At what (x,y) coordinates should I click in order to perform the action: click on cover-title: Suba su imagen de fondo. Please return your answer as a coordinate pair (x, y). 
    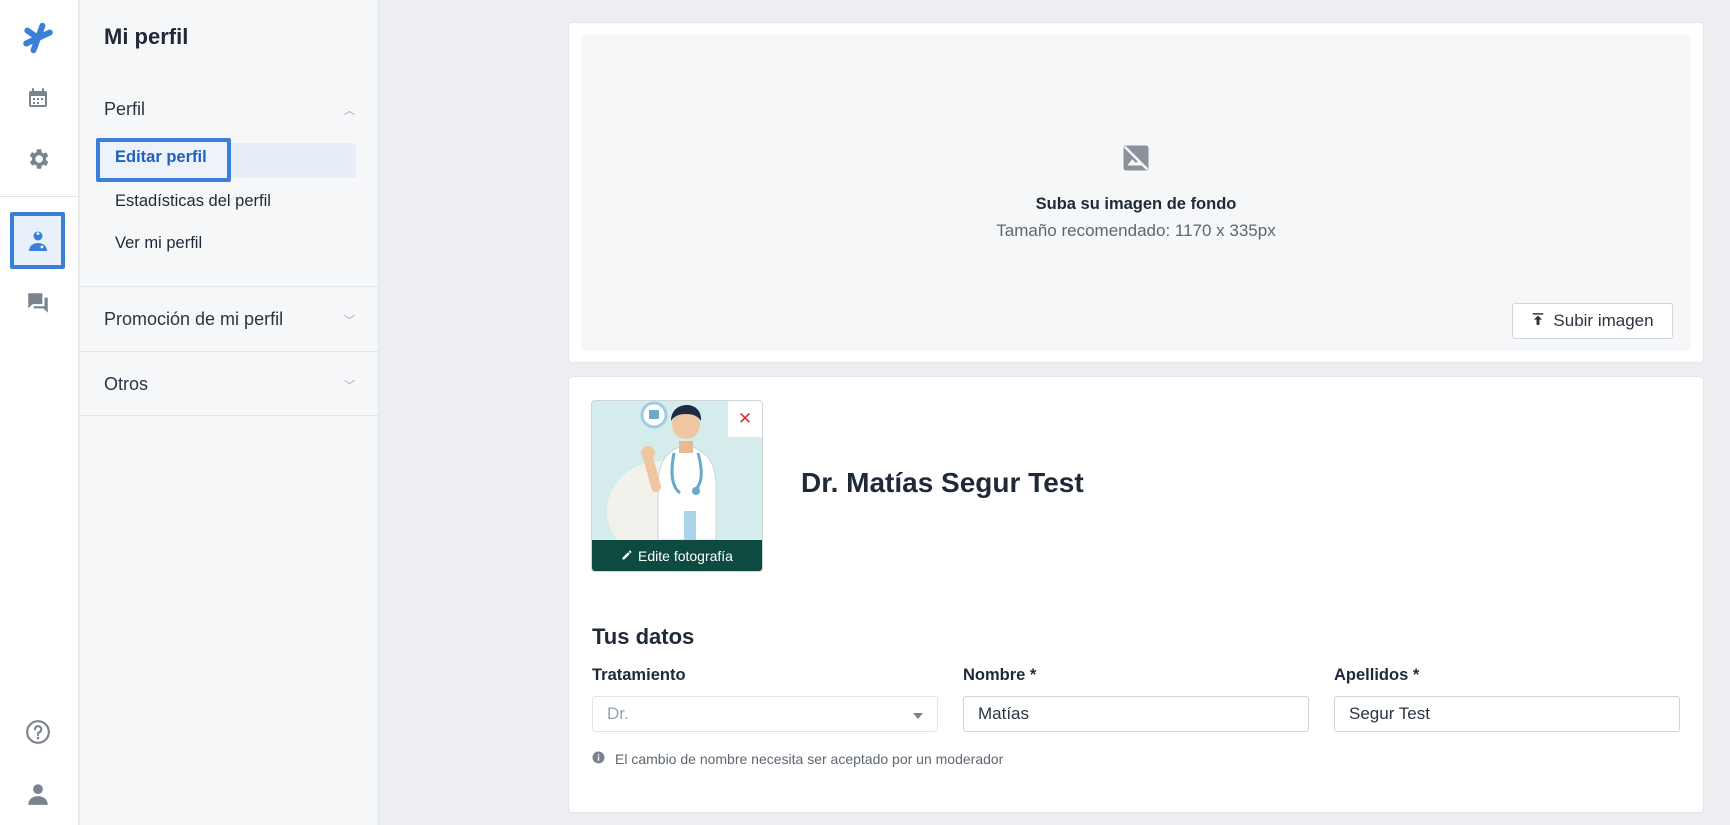
    Looking at the image, I should click on (1136, 204).